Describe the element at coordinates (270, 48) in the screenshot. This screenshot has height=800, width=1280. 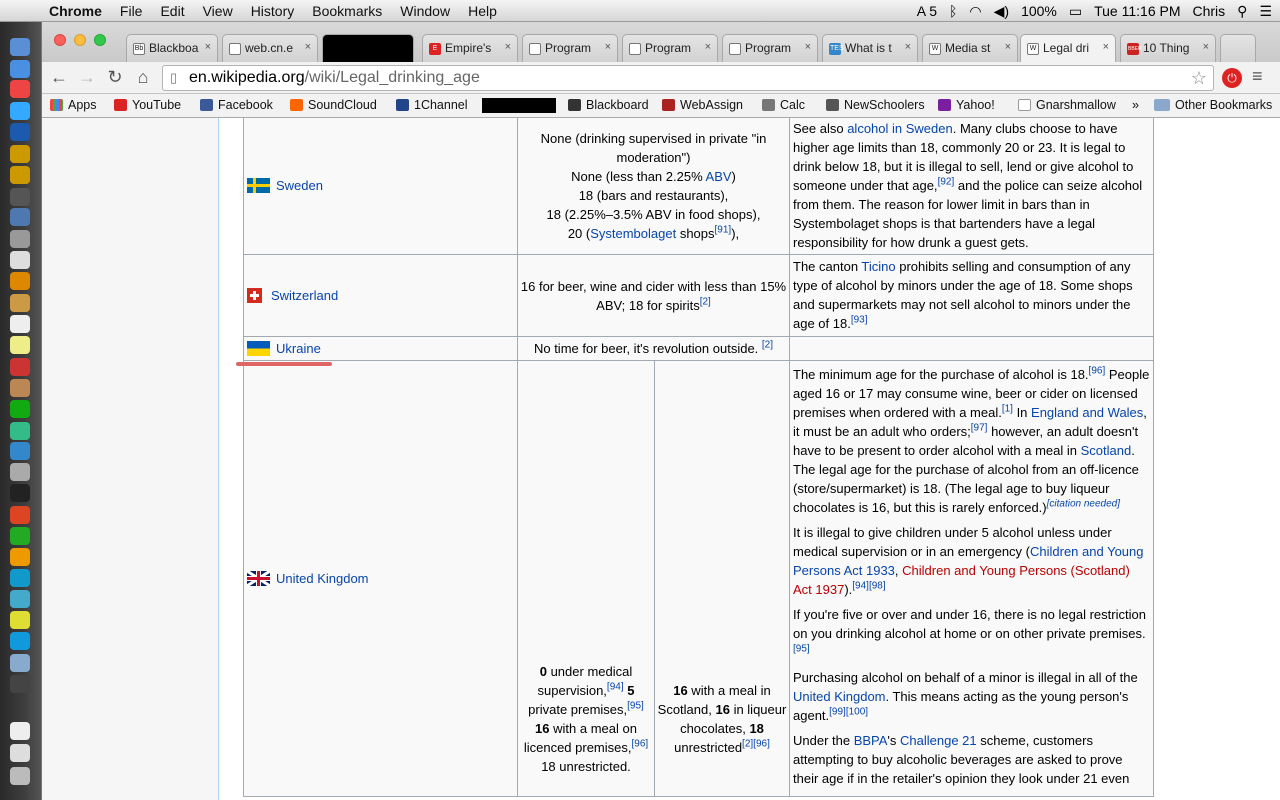
I see `tab-web-cn: web.cn.e ×` at that location.